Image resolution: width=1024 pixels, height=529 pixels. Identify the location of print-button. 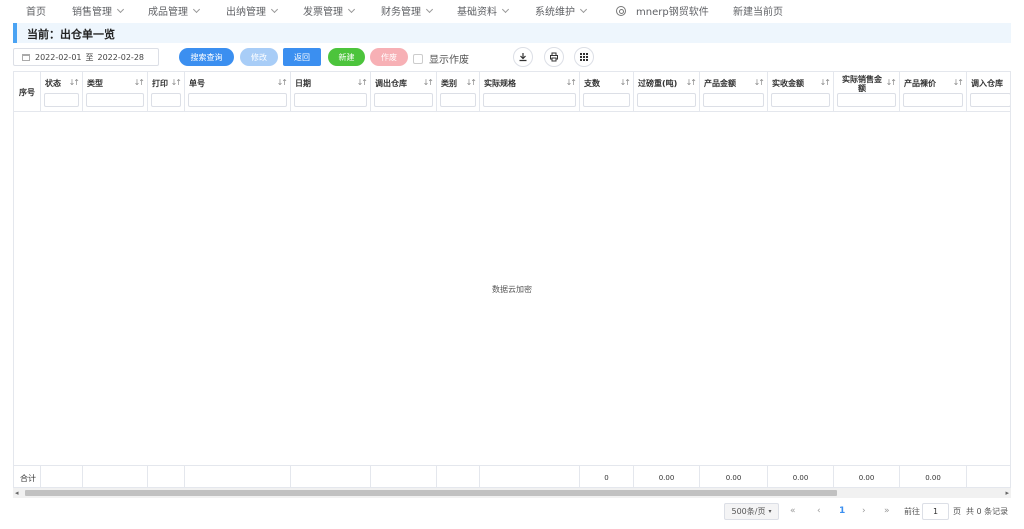
(554, 57).